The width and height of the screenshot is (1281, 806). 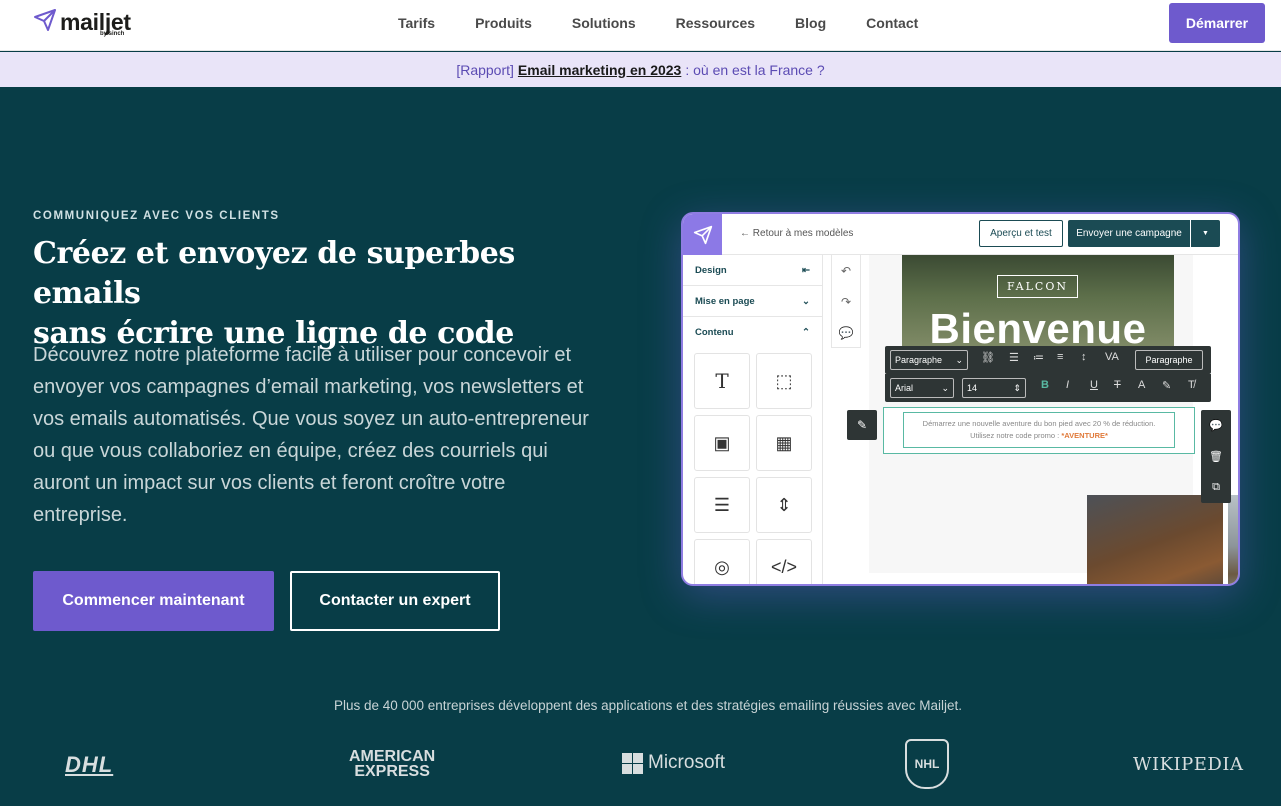 I want to click on promo-line-2: Utilisez notre code promo : *AVENTURE*, so click(x=1039, y=436).